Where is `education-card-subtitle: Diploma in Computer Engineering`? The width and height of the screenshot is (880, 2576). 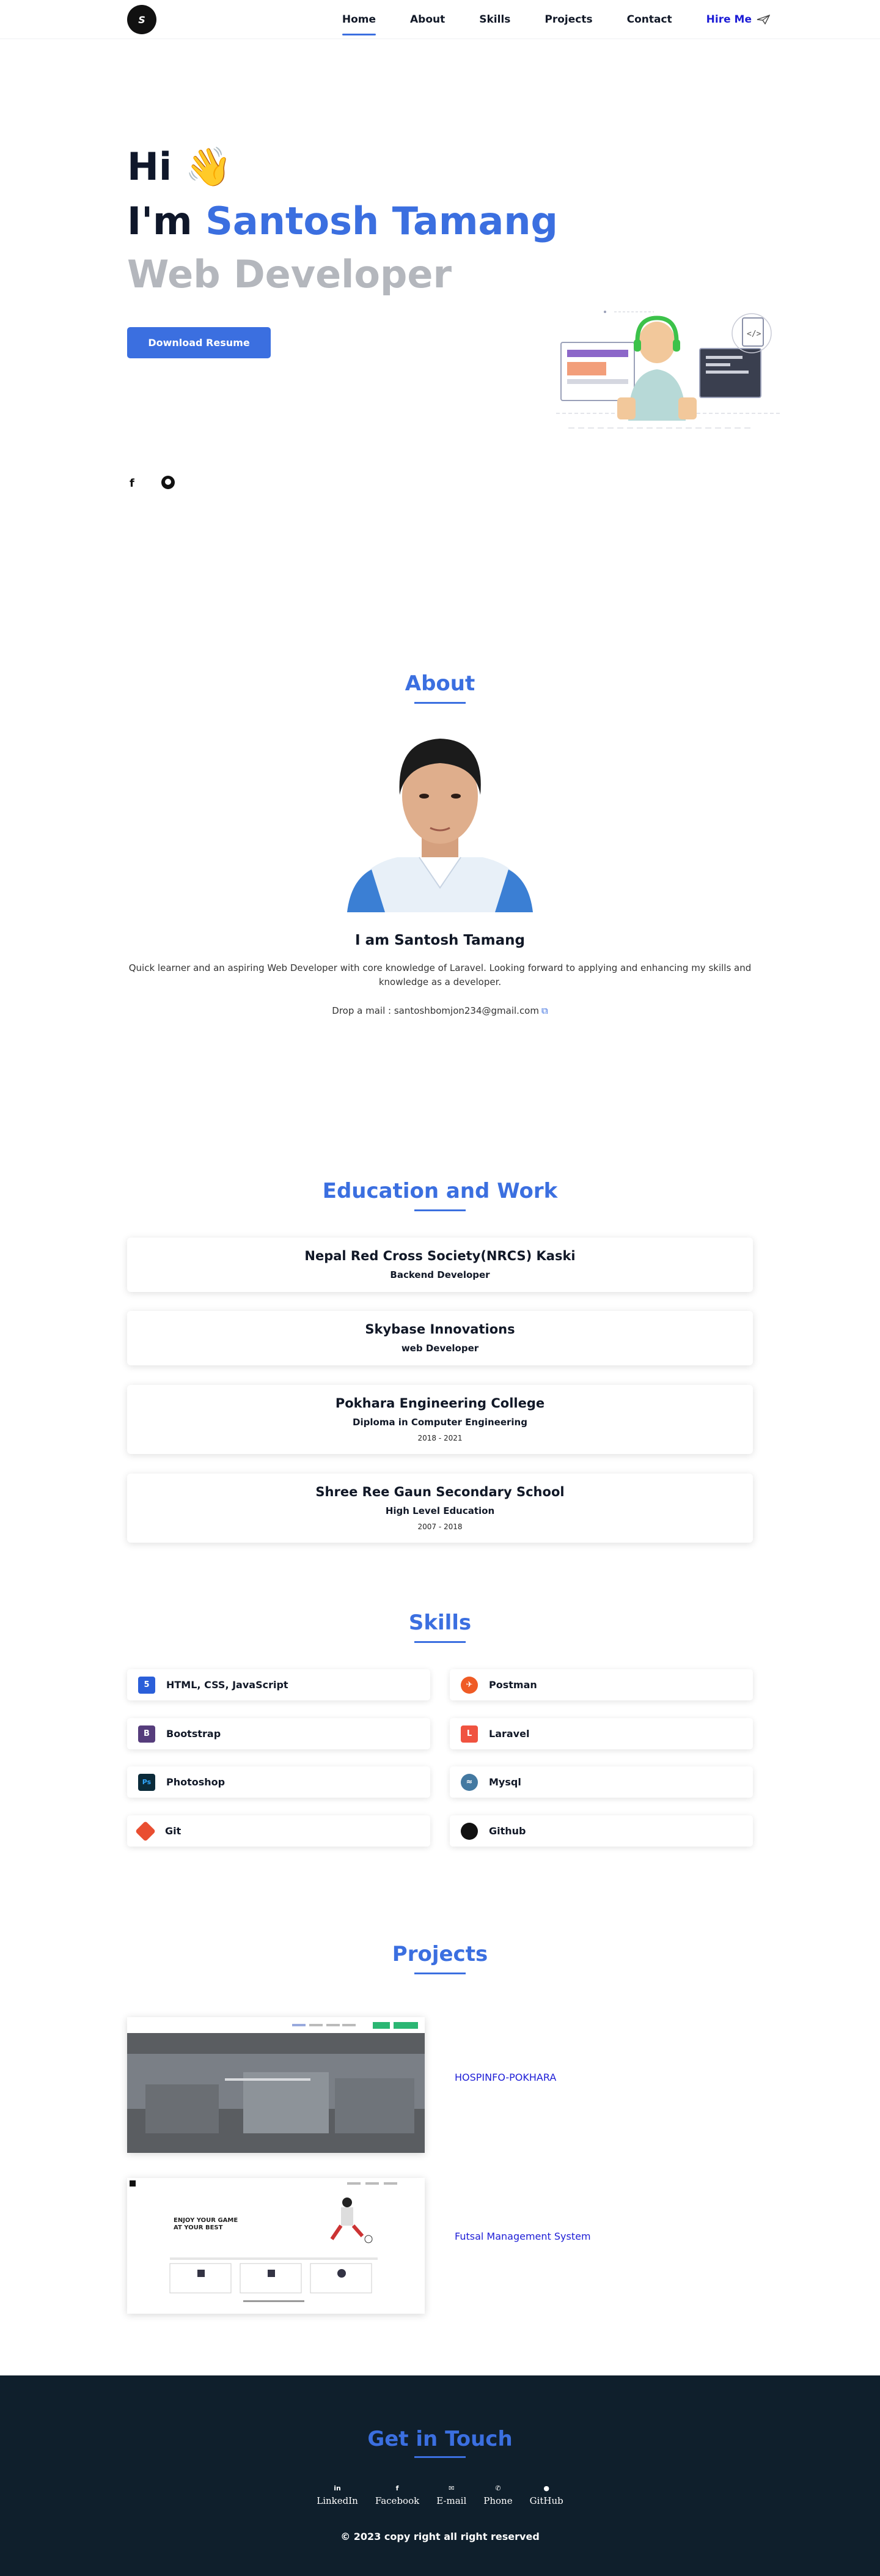
education-card-subtitle: Diploma in Computer Engineering is located at coordinates (440, 1423).